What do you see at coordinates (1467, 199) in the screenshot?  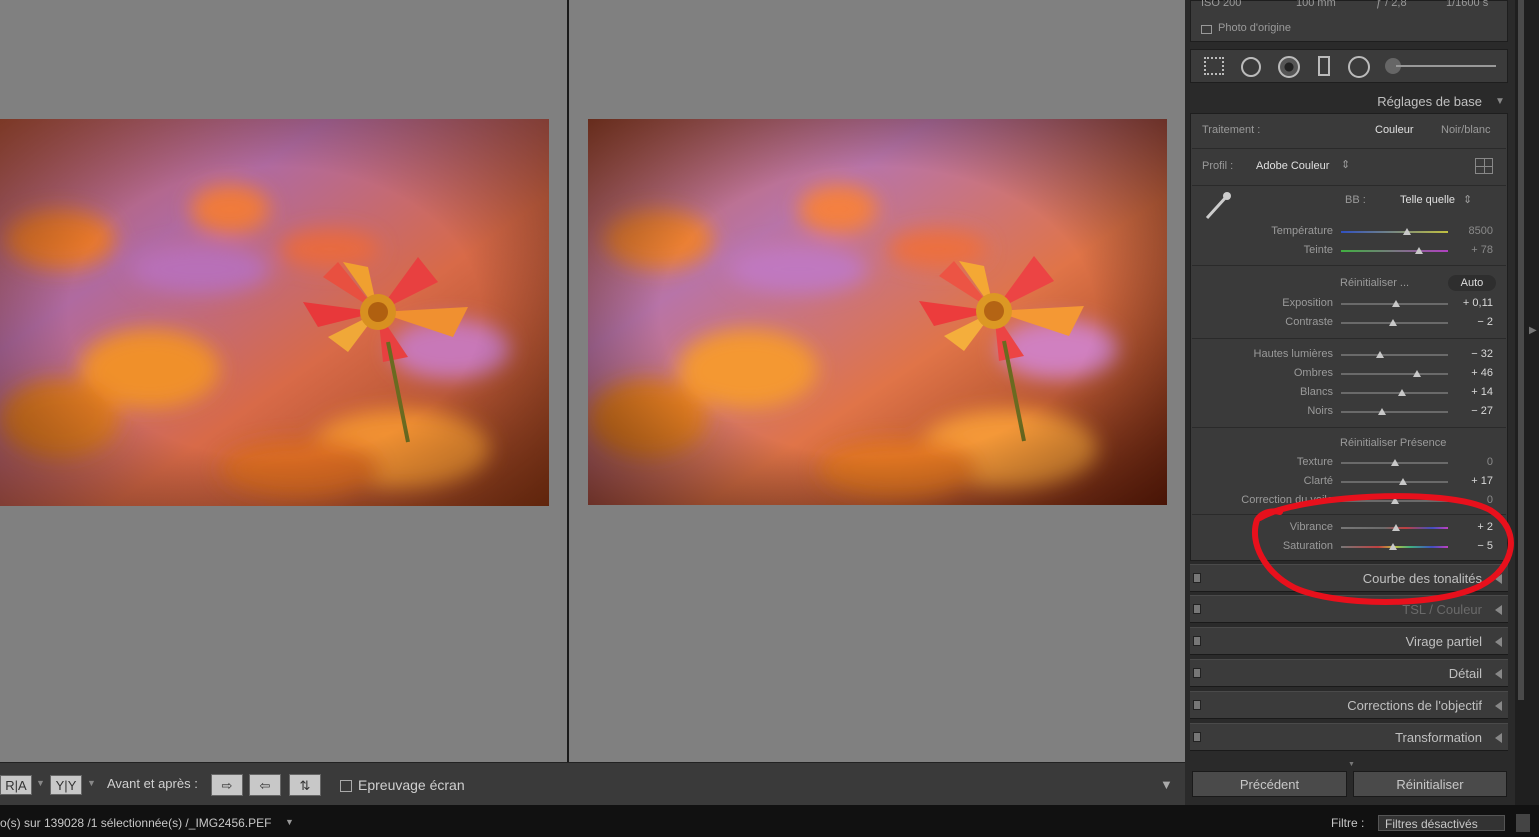 I see `wb-dropdown-icon: ⇕` at bounding box center [1467, 199].